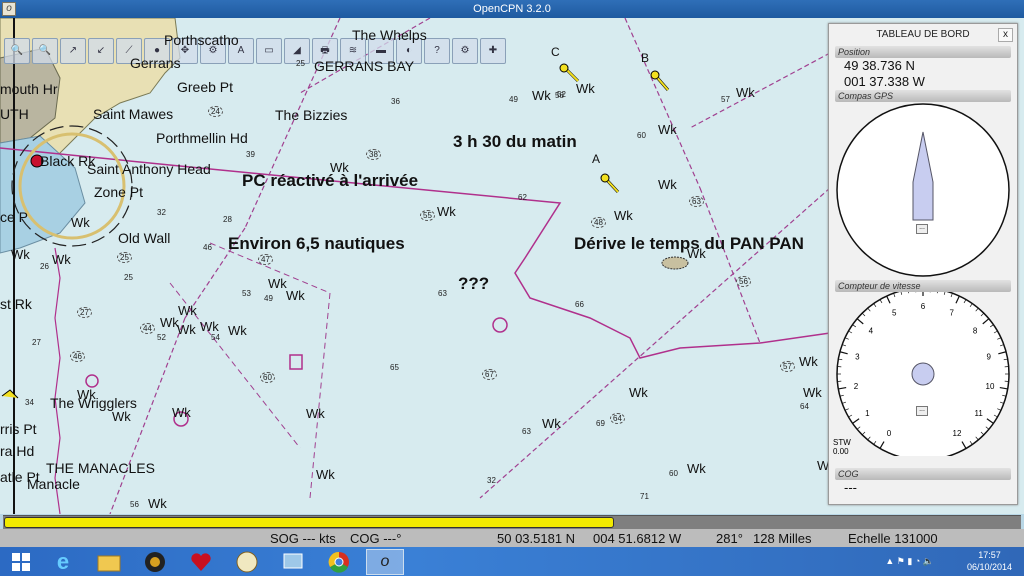 The image size is (1024, 576). What do you see at coordinates (569, 73) in the screenshot?
I see `buoy-c-symbol` at bounding box center [569, 73].